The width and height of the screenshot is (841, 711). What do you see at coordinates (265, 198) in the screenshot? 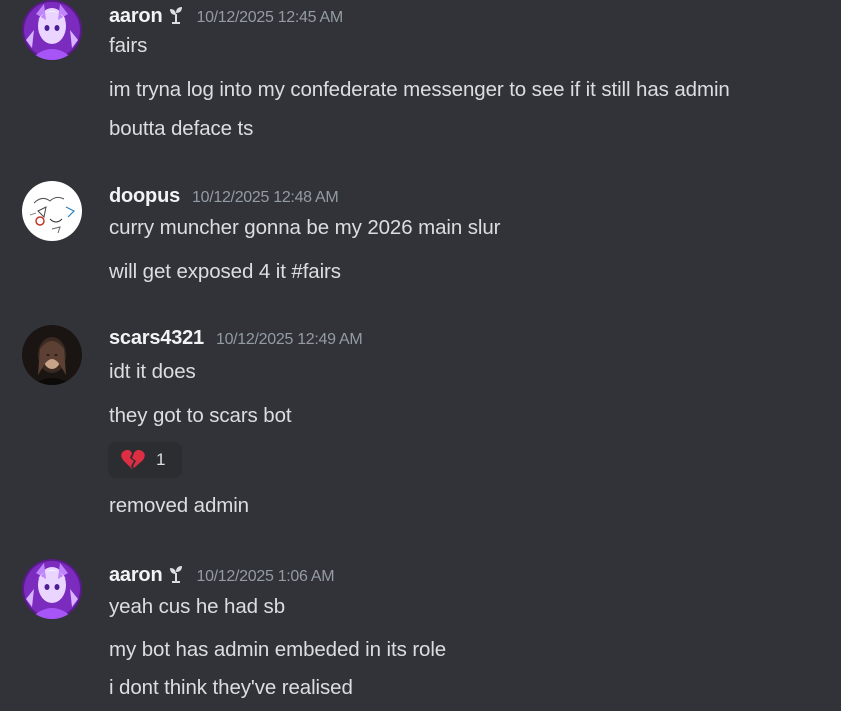
I see `timestamp: 10/12/2025 12:48 AM` at bounding box center [265, 198].